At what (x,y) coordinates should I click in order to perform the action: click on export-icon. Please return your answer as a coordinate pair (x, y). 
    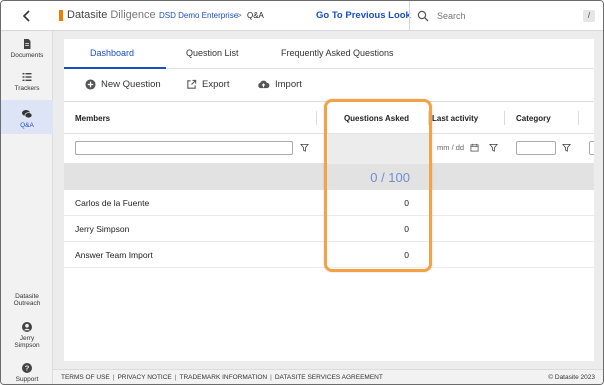
    Looking at the image, I should click on (192, 84).